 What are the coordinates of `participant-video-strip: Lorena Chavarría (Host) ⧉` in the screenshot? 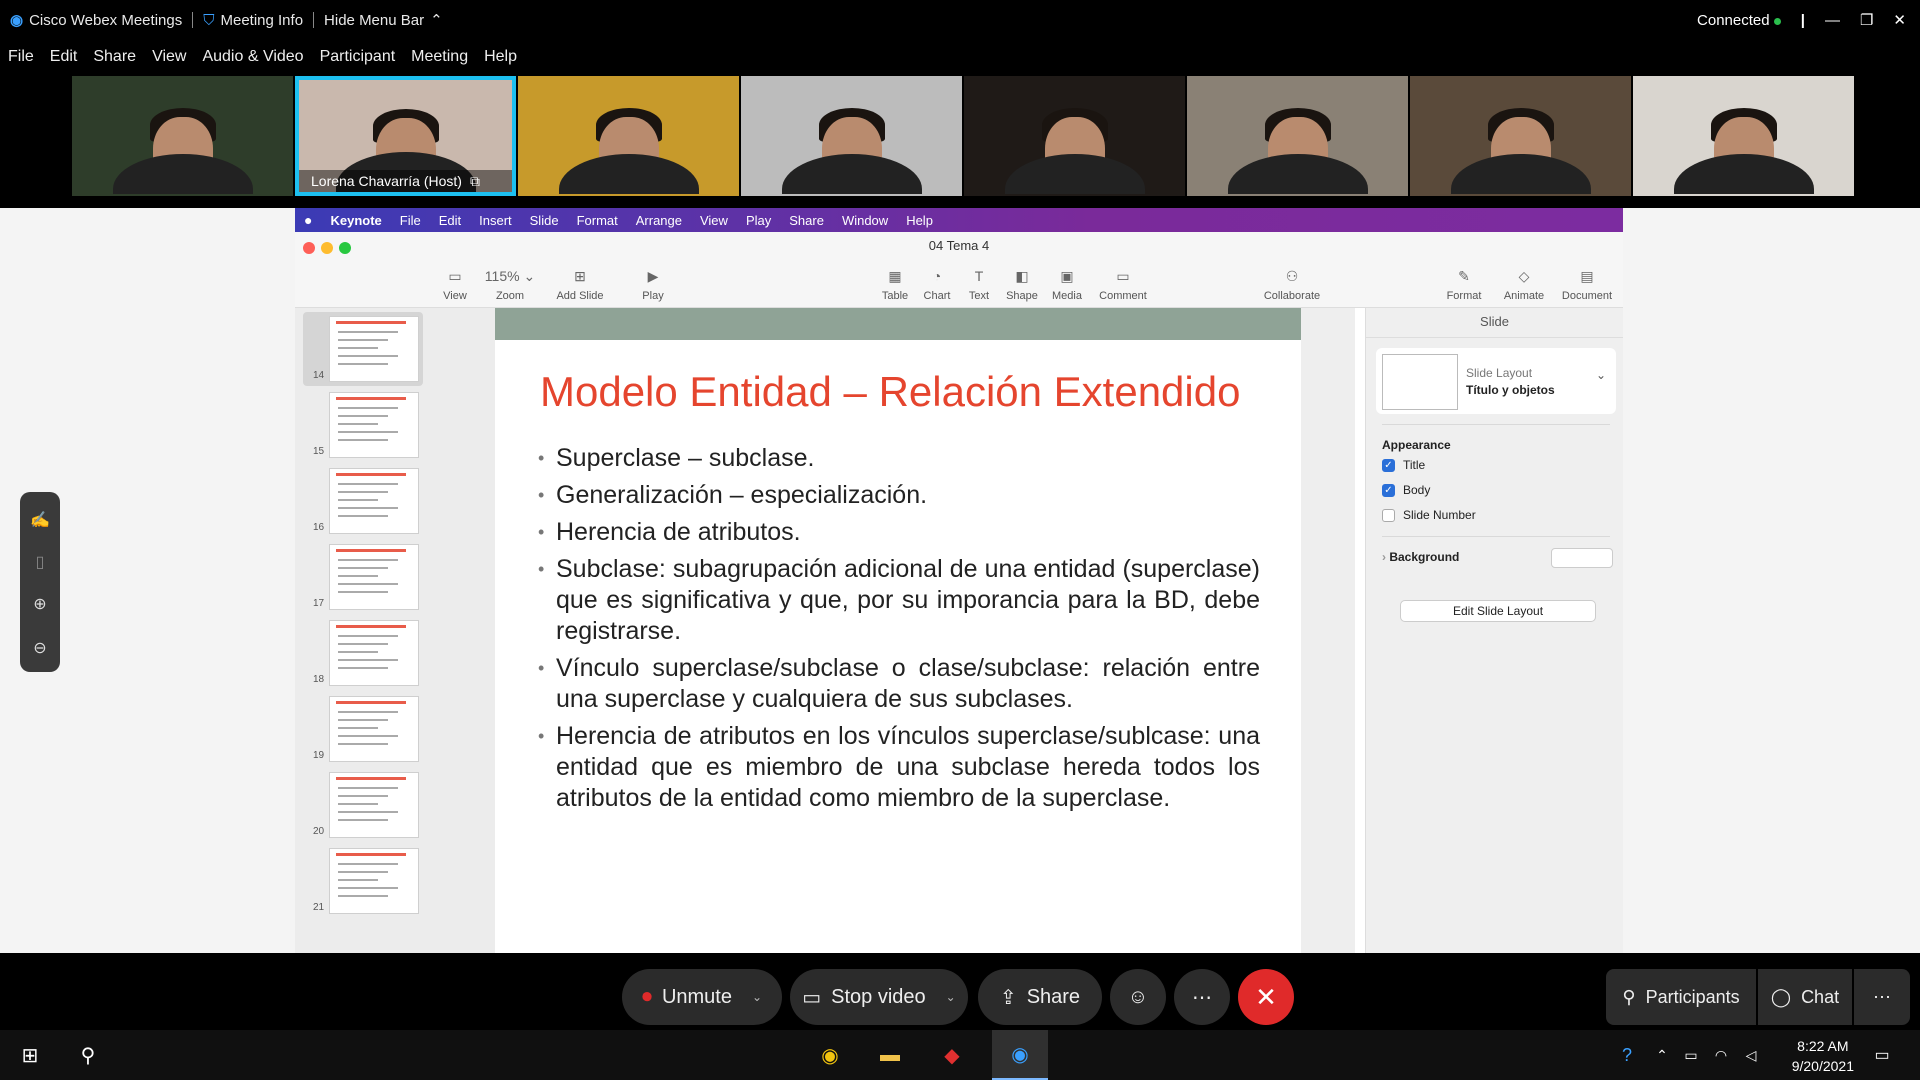 It's located at (963, 136).